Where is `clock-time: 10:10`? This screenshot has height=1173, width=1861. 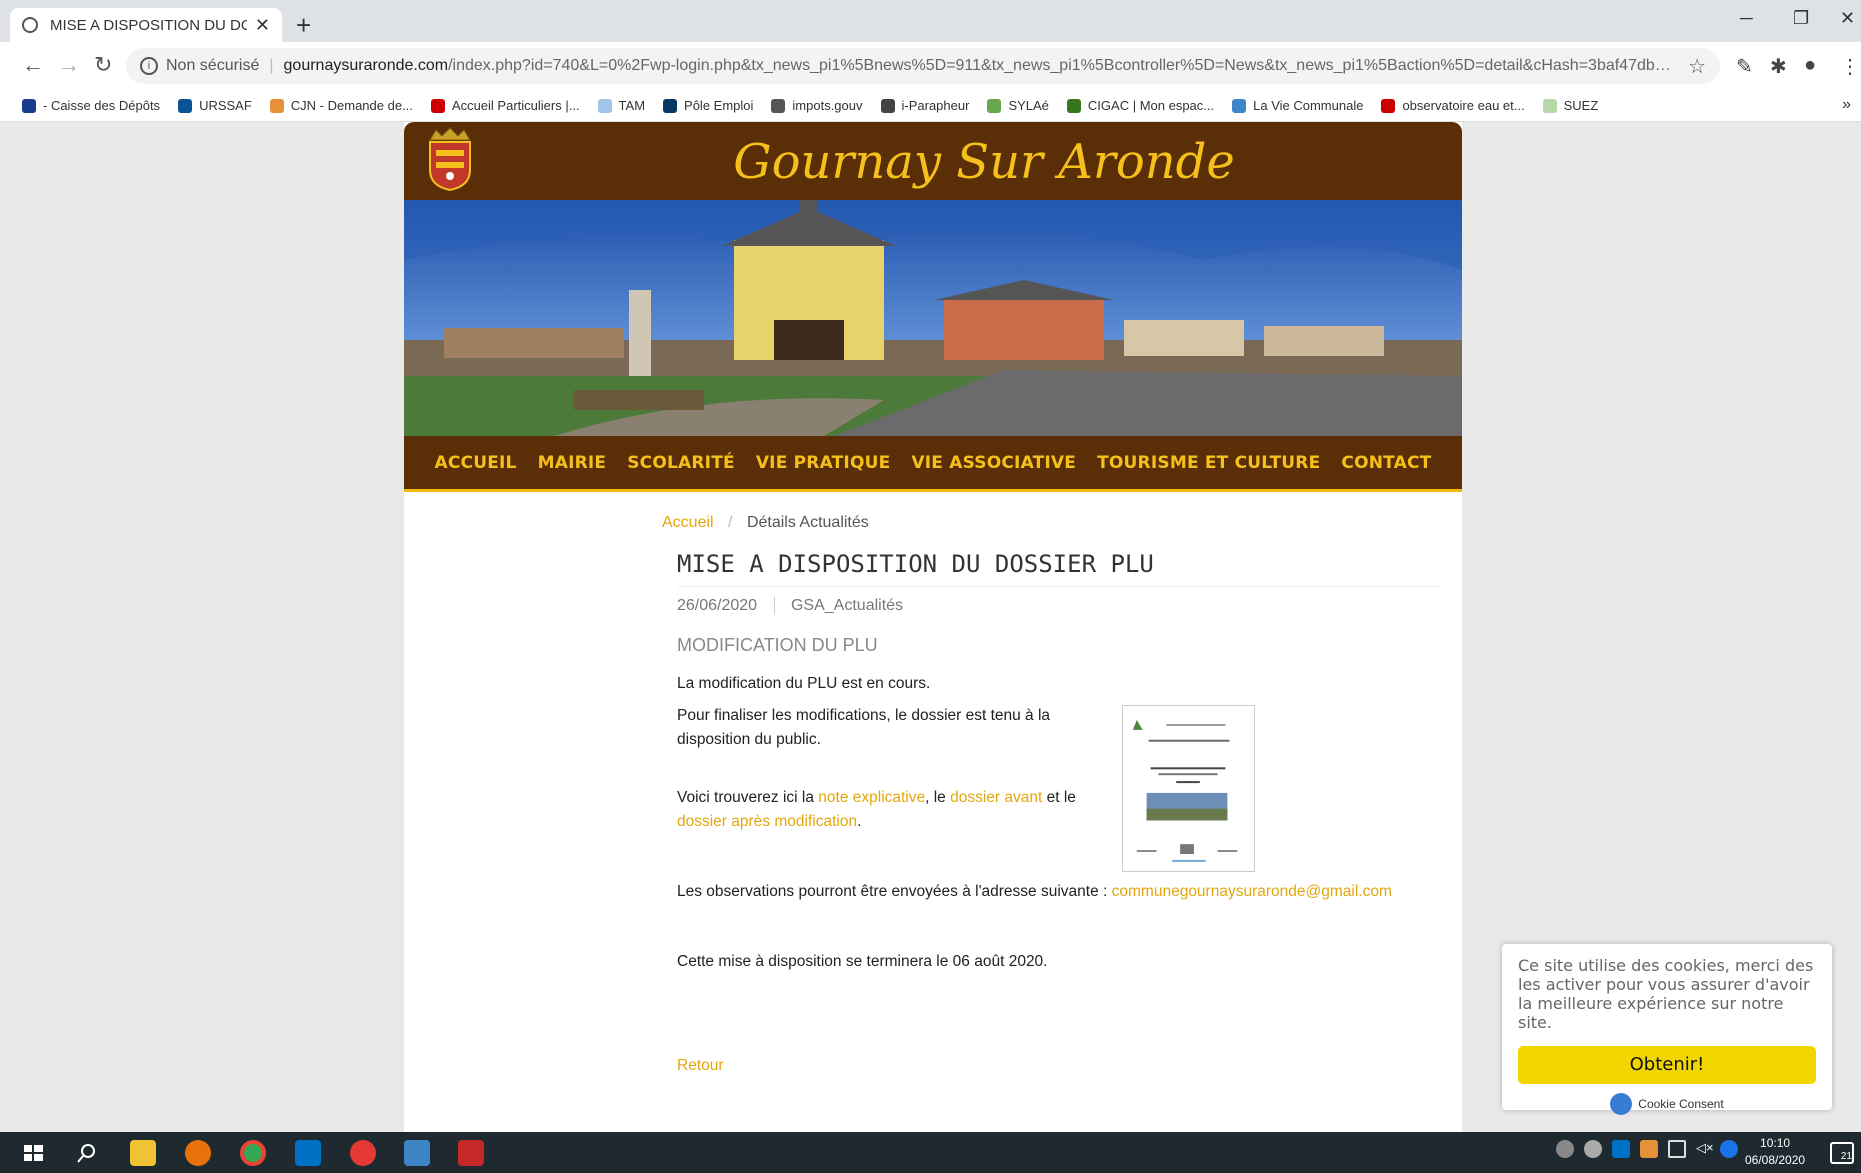
clock-time: 10:10 is located at coordinates (1775, 1143).